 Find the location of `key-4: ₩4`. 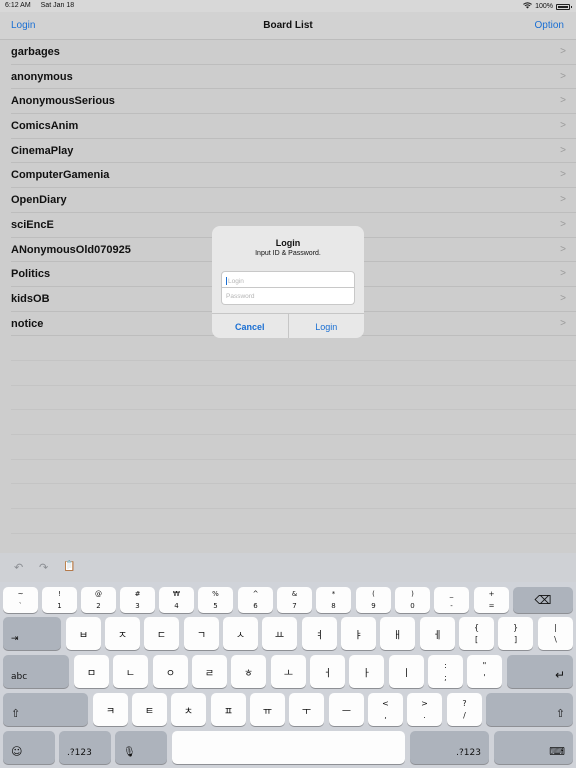

key-4: ₩4 is located at coordinates (176, 600).